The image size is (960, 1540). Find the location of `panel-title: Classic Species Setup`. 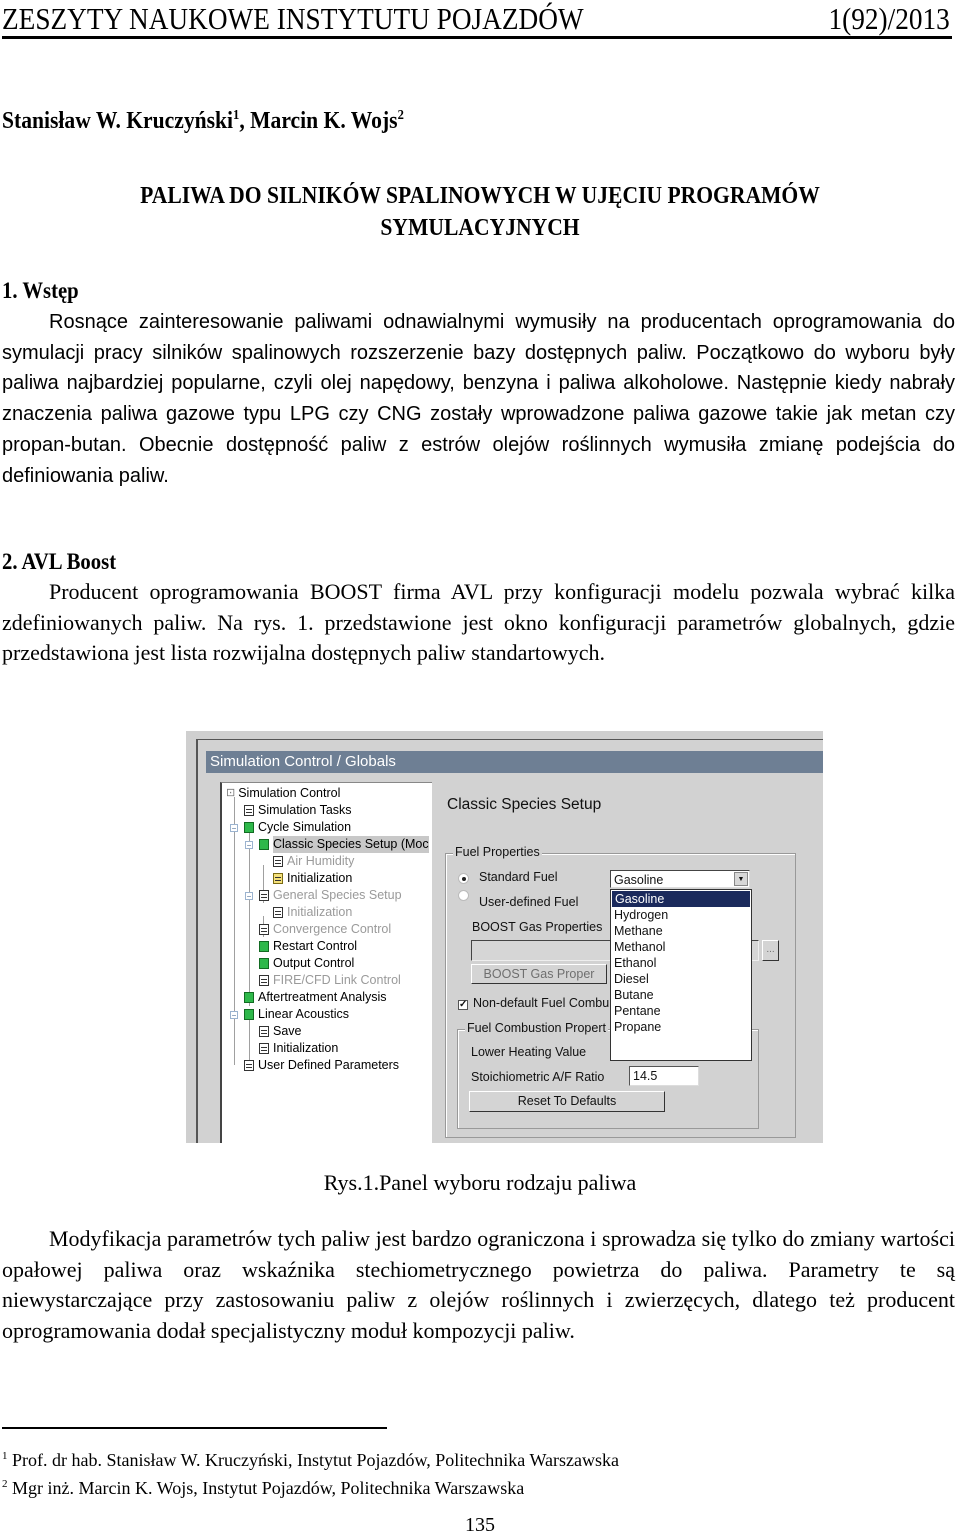

panel-title: Classic Species Setup is located at coordinates (524, 804).